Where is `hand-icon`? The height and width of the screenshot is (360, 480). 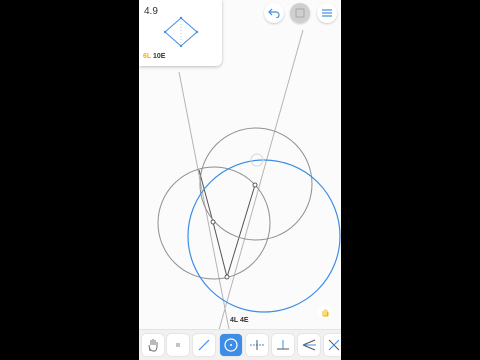 hand-icon is located at coordinates (153, 345).